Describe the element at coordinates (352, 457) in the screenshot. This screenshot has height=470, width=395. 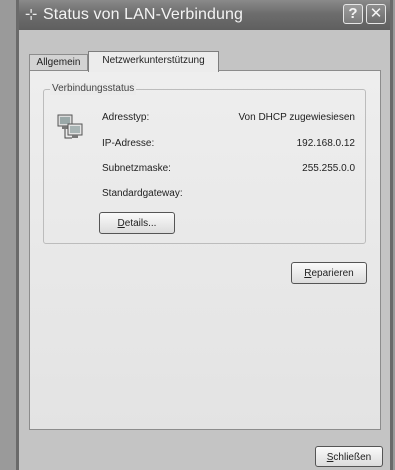
I see `close-label: chließen` at that location.